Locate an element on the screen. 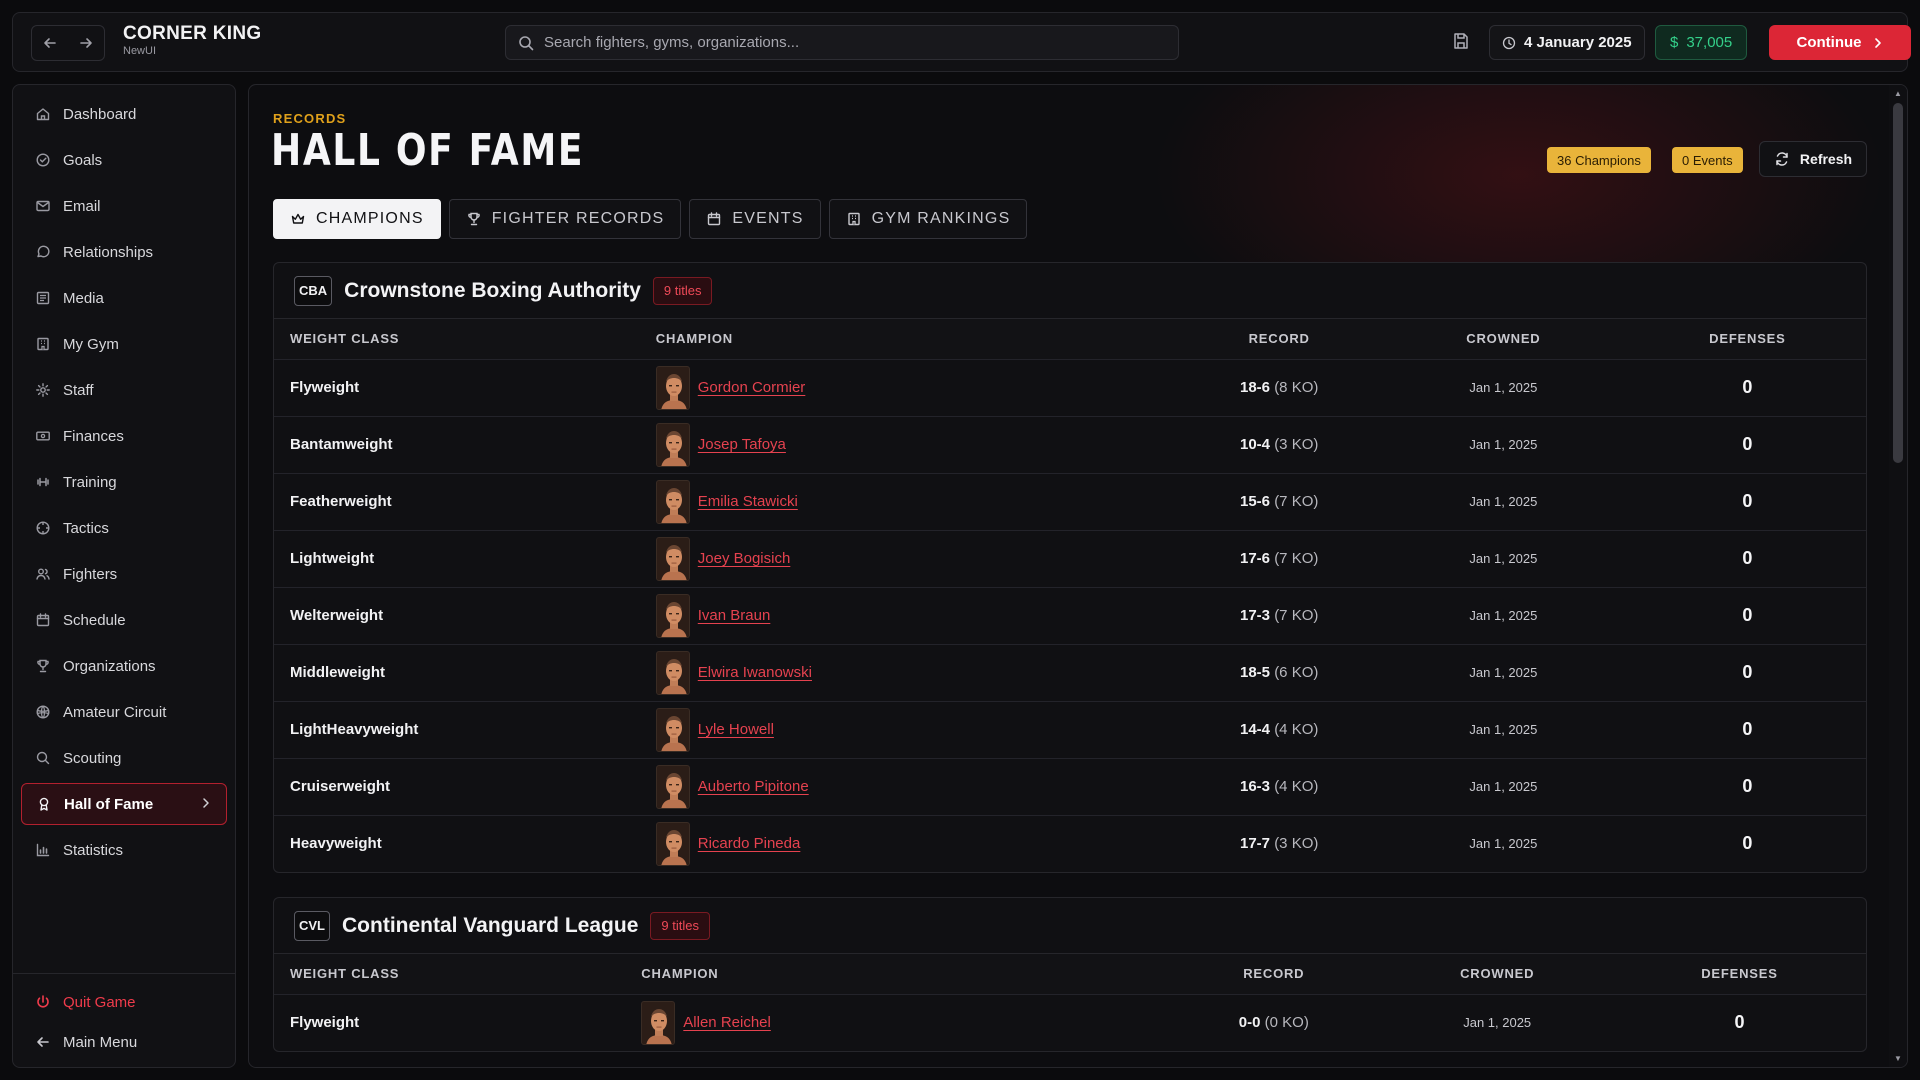 This screenshot has height=1080, width=1920. champion-link: Allen Reichel is located at coordinates (727, 1022).